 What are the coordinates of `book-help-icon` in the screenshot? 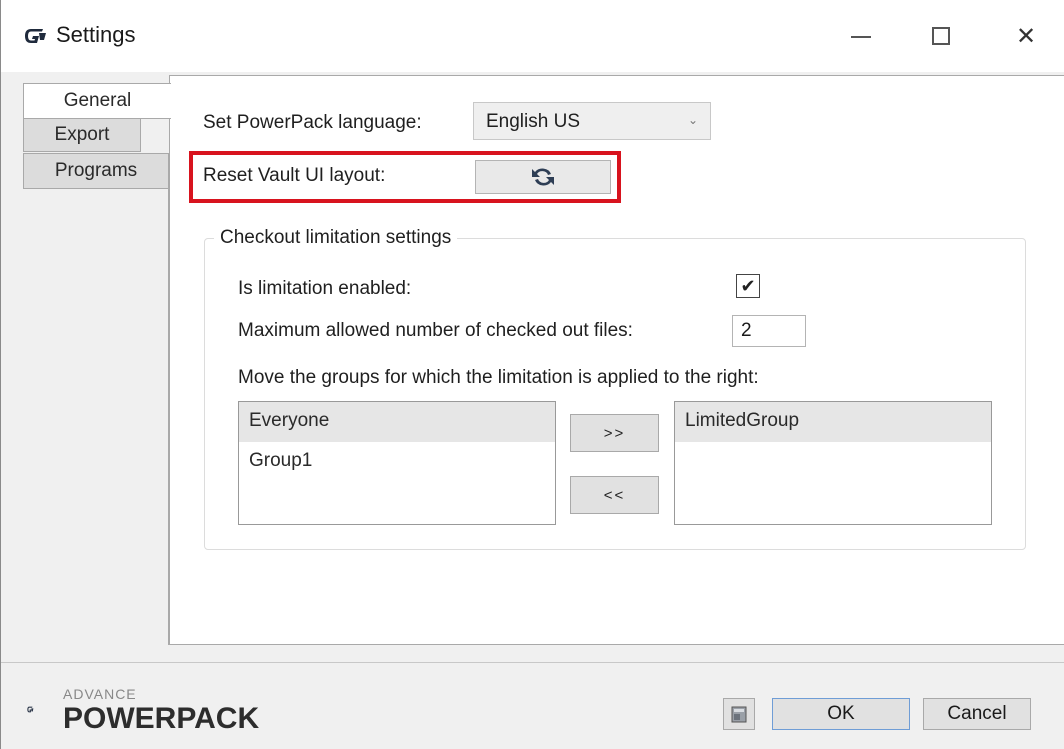 It's located at (739, 714).